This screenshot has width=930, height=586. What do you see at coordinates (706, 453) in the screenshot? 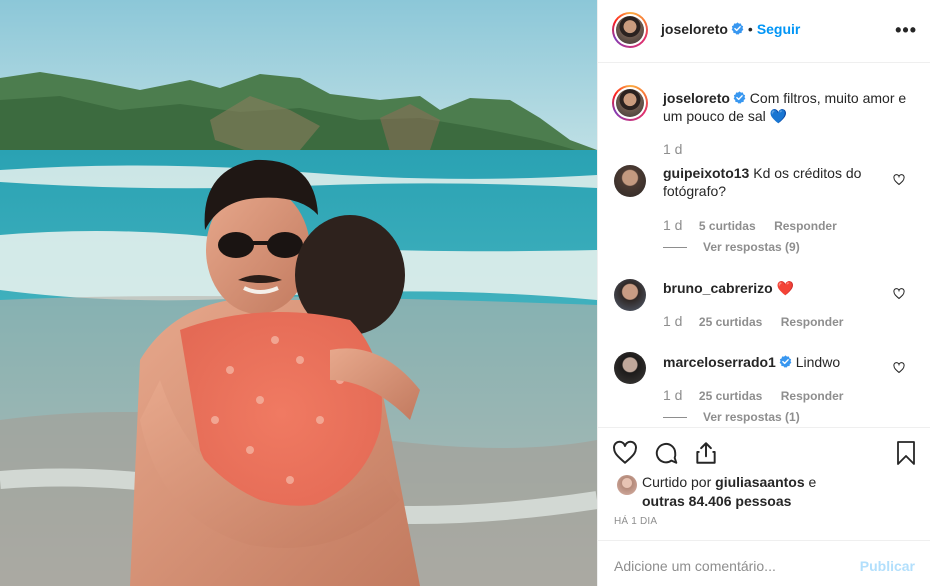
I see `share-icon` at bounding box center [706, 453].